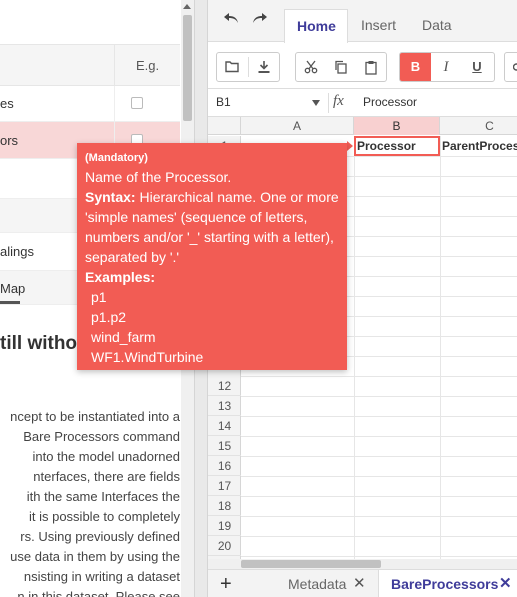  I want to click on sheet-tab-bareprocessors: BareProcessors ✕, so click(447, 583).